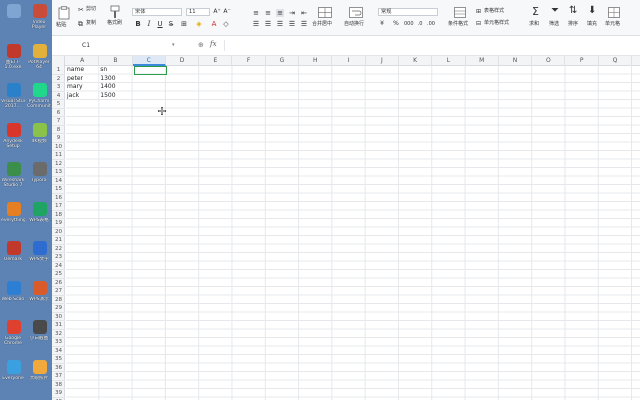 Image resolution: width=640 pixels, height=400 pixels. I want to click on desktop-shortcut: Anydesk Setup, so click(13, 140).